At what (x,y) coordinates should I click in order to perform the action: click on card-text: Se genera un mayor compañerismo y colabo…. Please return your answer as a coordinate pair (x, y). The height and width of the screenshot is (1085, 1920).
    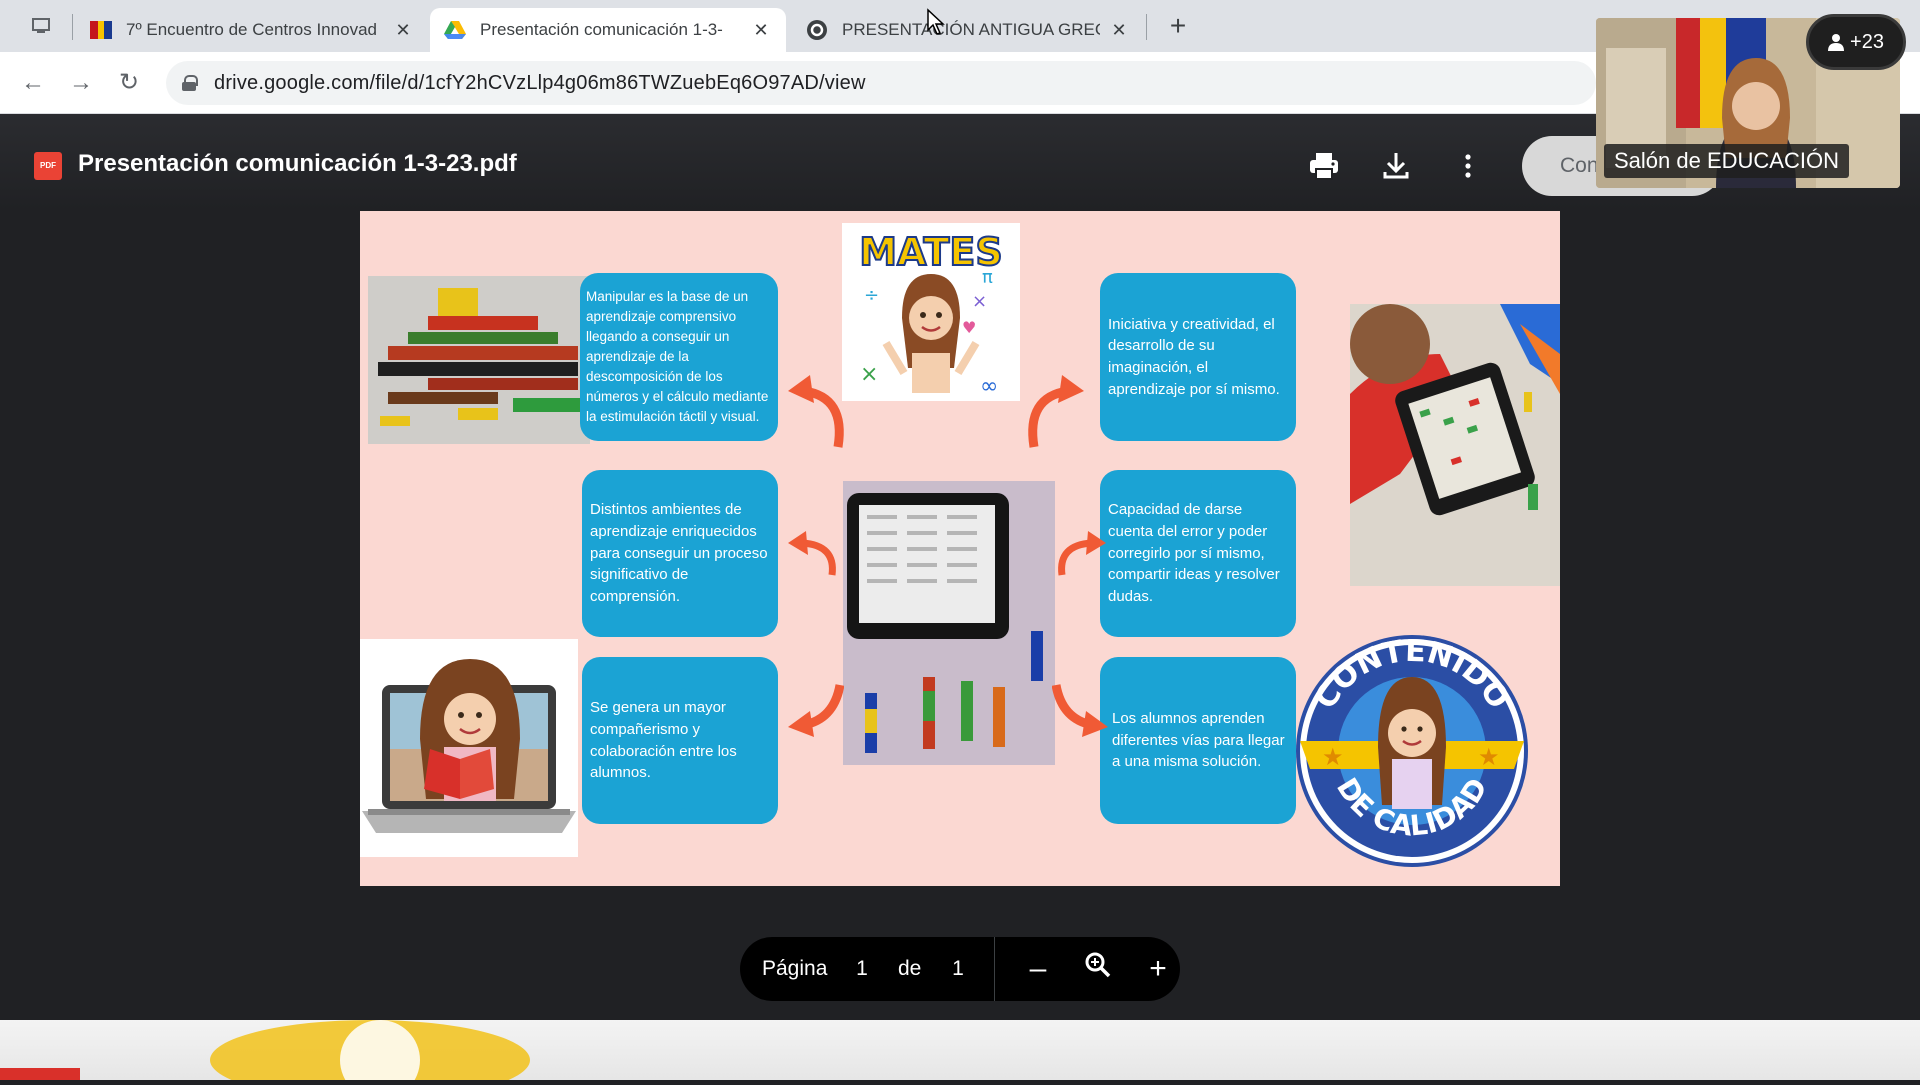
    Looking at the image, I should click on (663, 740).